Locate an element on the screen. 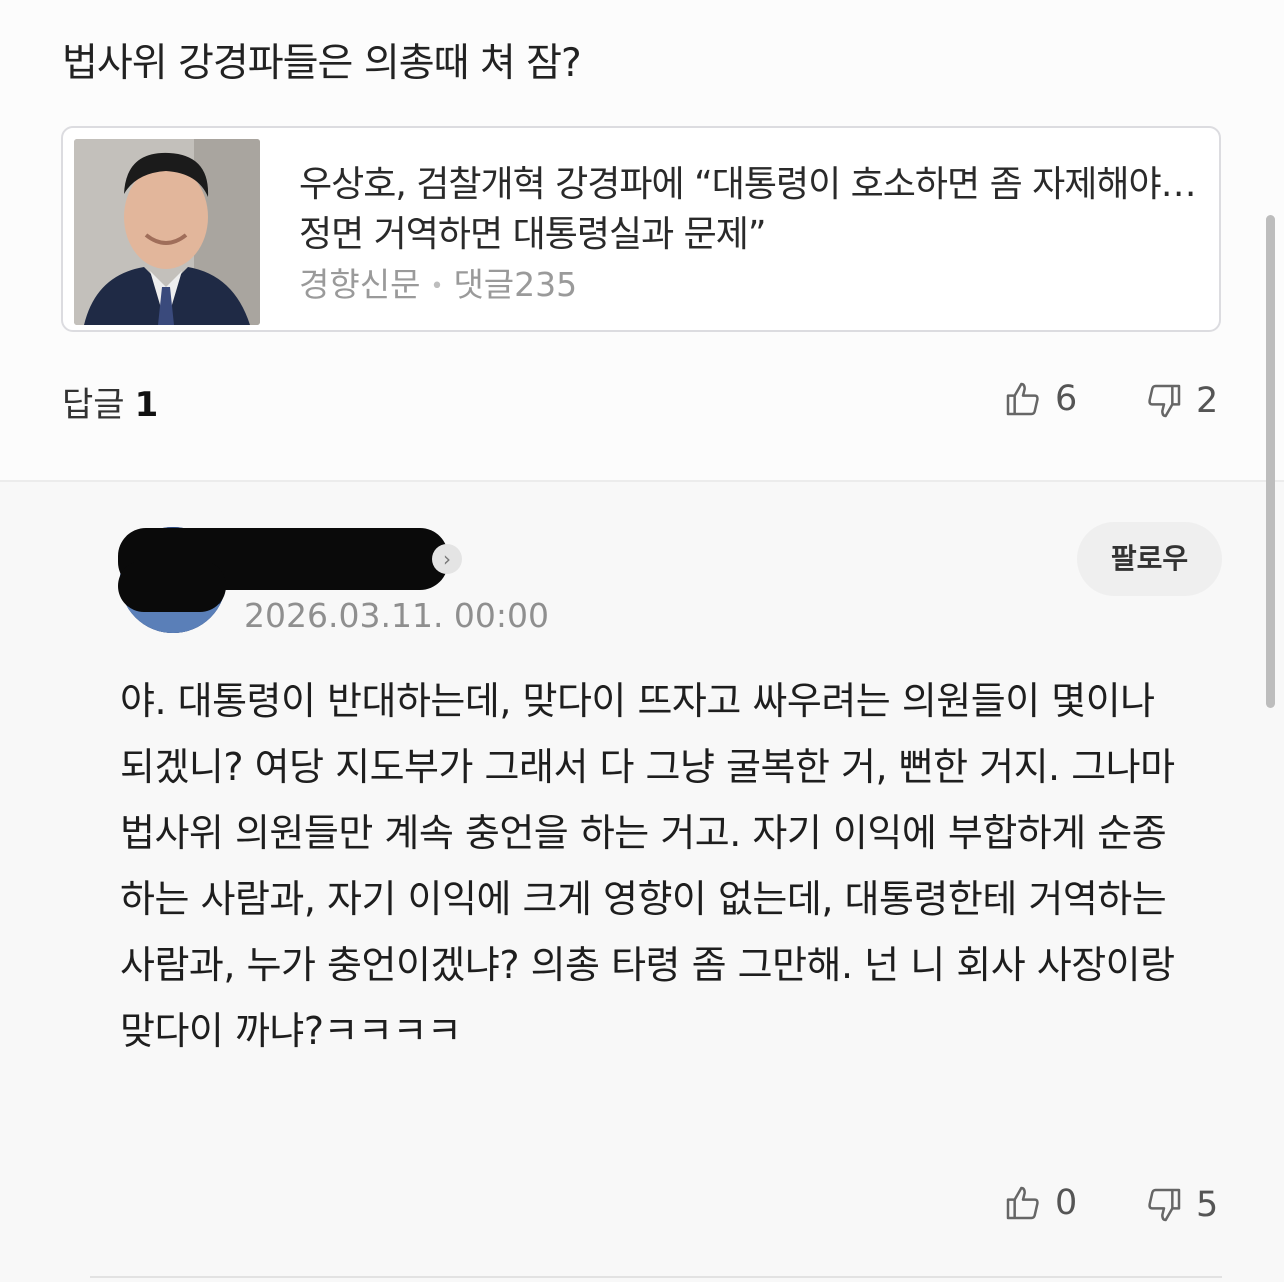 The width and height of the screenshot is (1284, 1282). chevron-right-icon: › is located at coordinates (447, 559).